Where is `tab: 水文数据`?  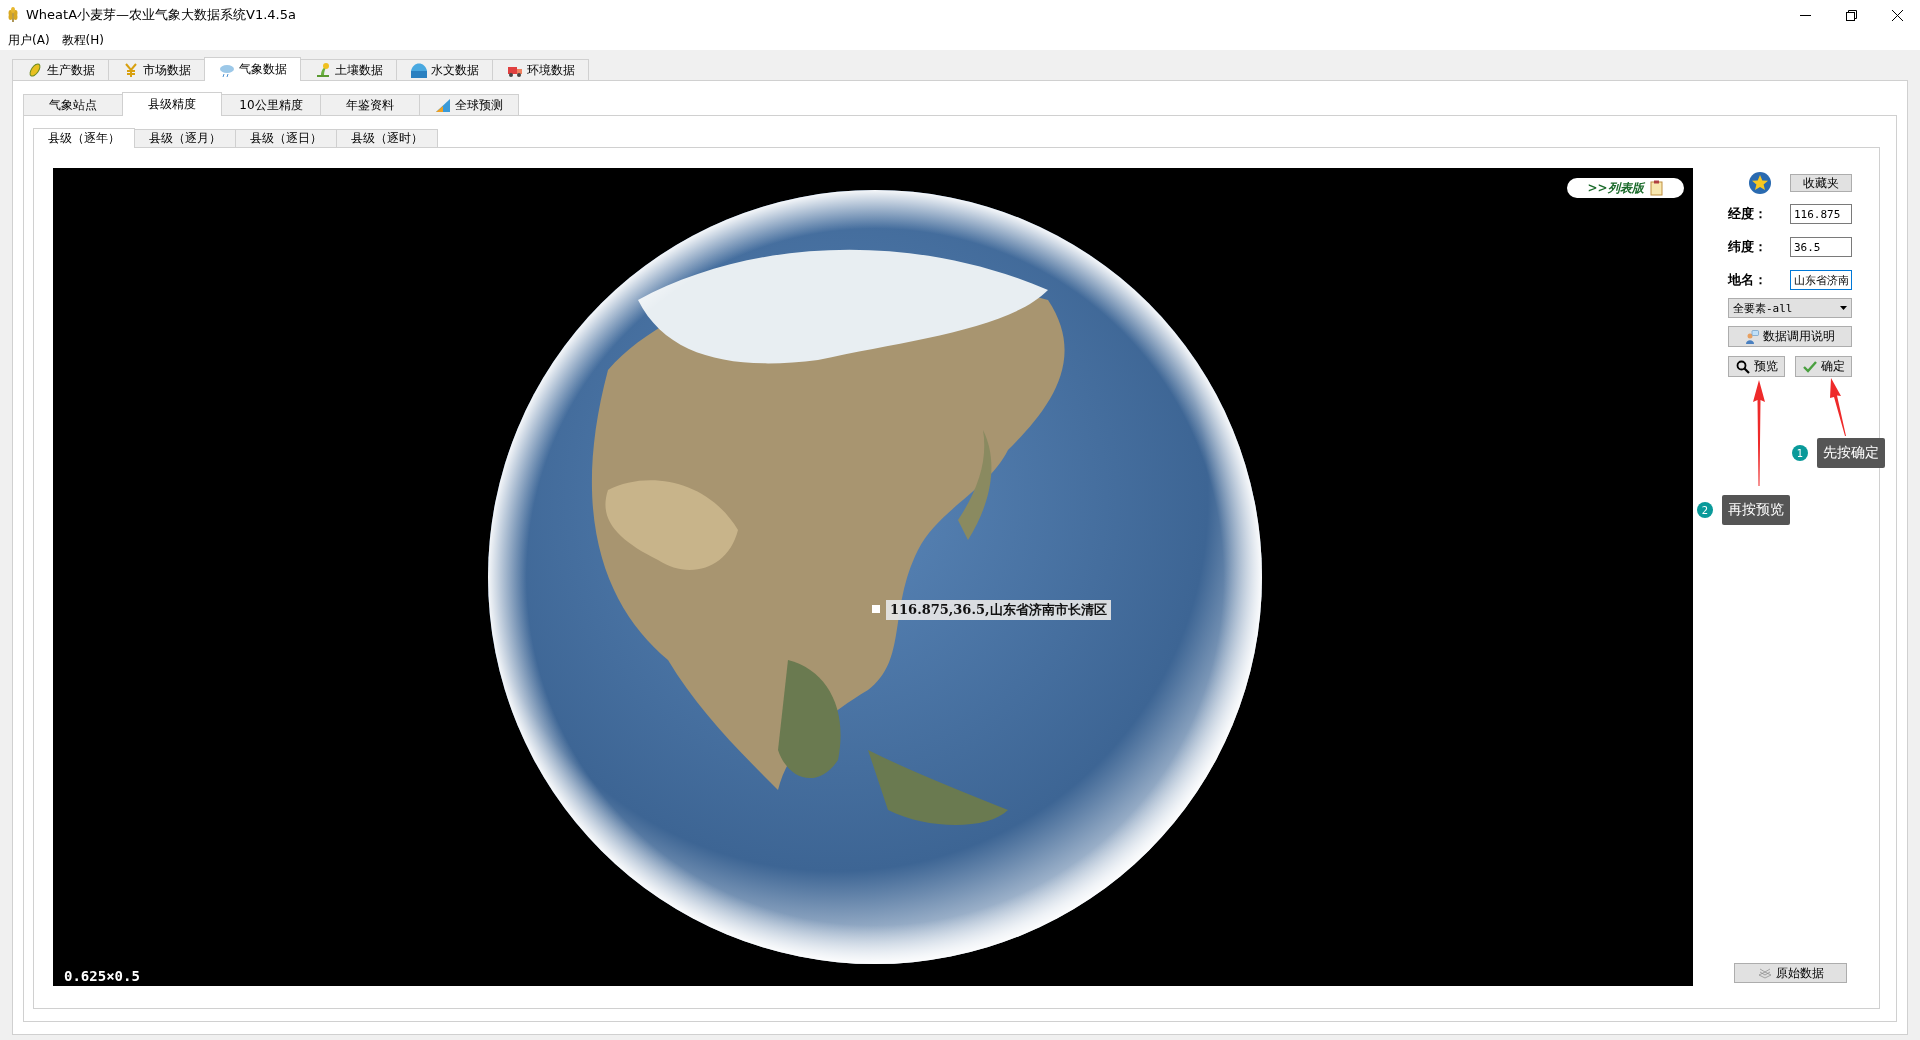
tab: 水文数据 is located at coordinates (444, 69).